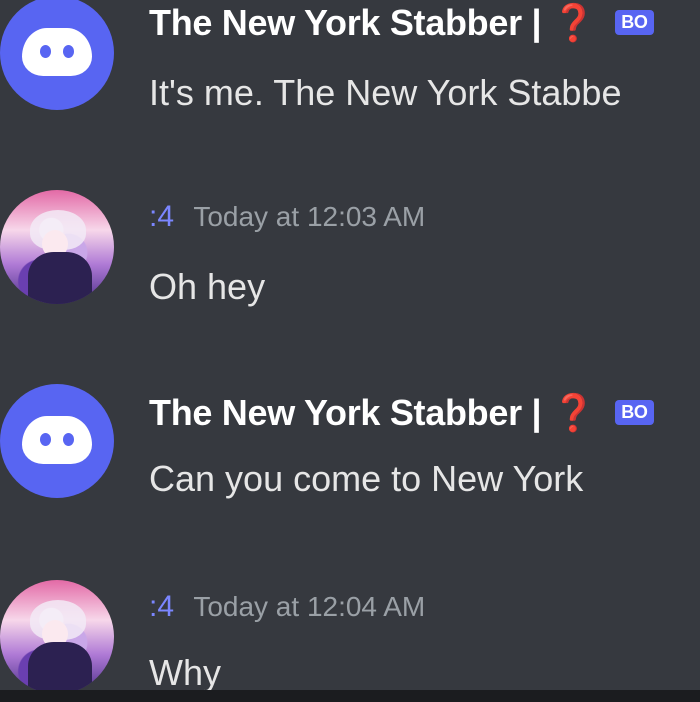  What do you see at coordinates (350, 696) in the screenshot?
I see `bottom-edge` at bounding box center [350, 696].